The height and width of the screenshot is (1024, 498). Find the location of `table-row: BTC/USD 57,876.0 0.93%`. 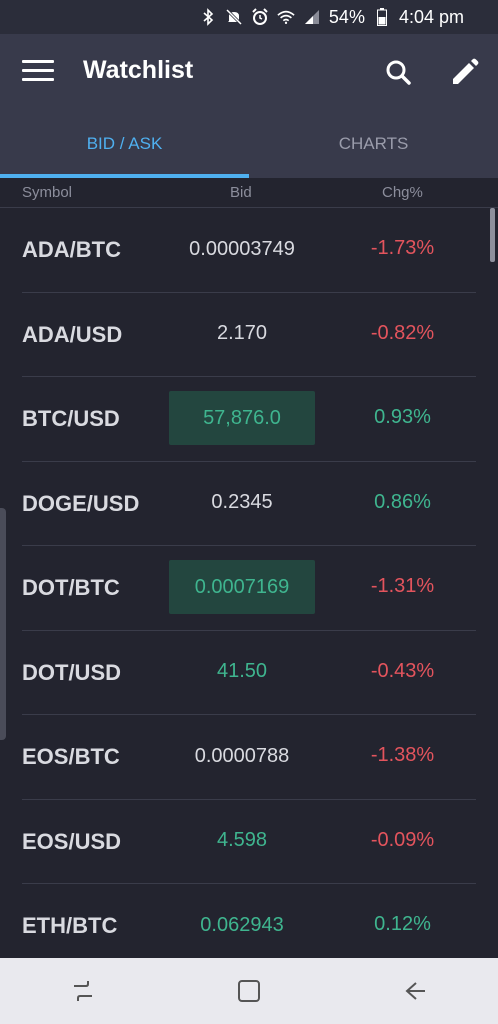

table-row: BTC/USD 57,876.0 0.93% is located at coordinates (249, 419).